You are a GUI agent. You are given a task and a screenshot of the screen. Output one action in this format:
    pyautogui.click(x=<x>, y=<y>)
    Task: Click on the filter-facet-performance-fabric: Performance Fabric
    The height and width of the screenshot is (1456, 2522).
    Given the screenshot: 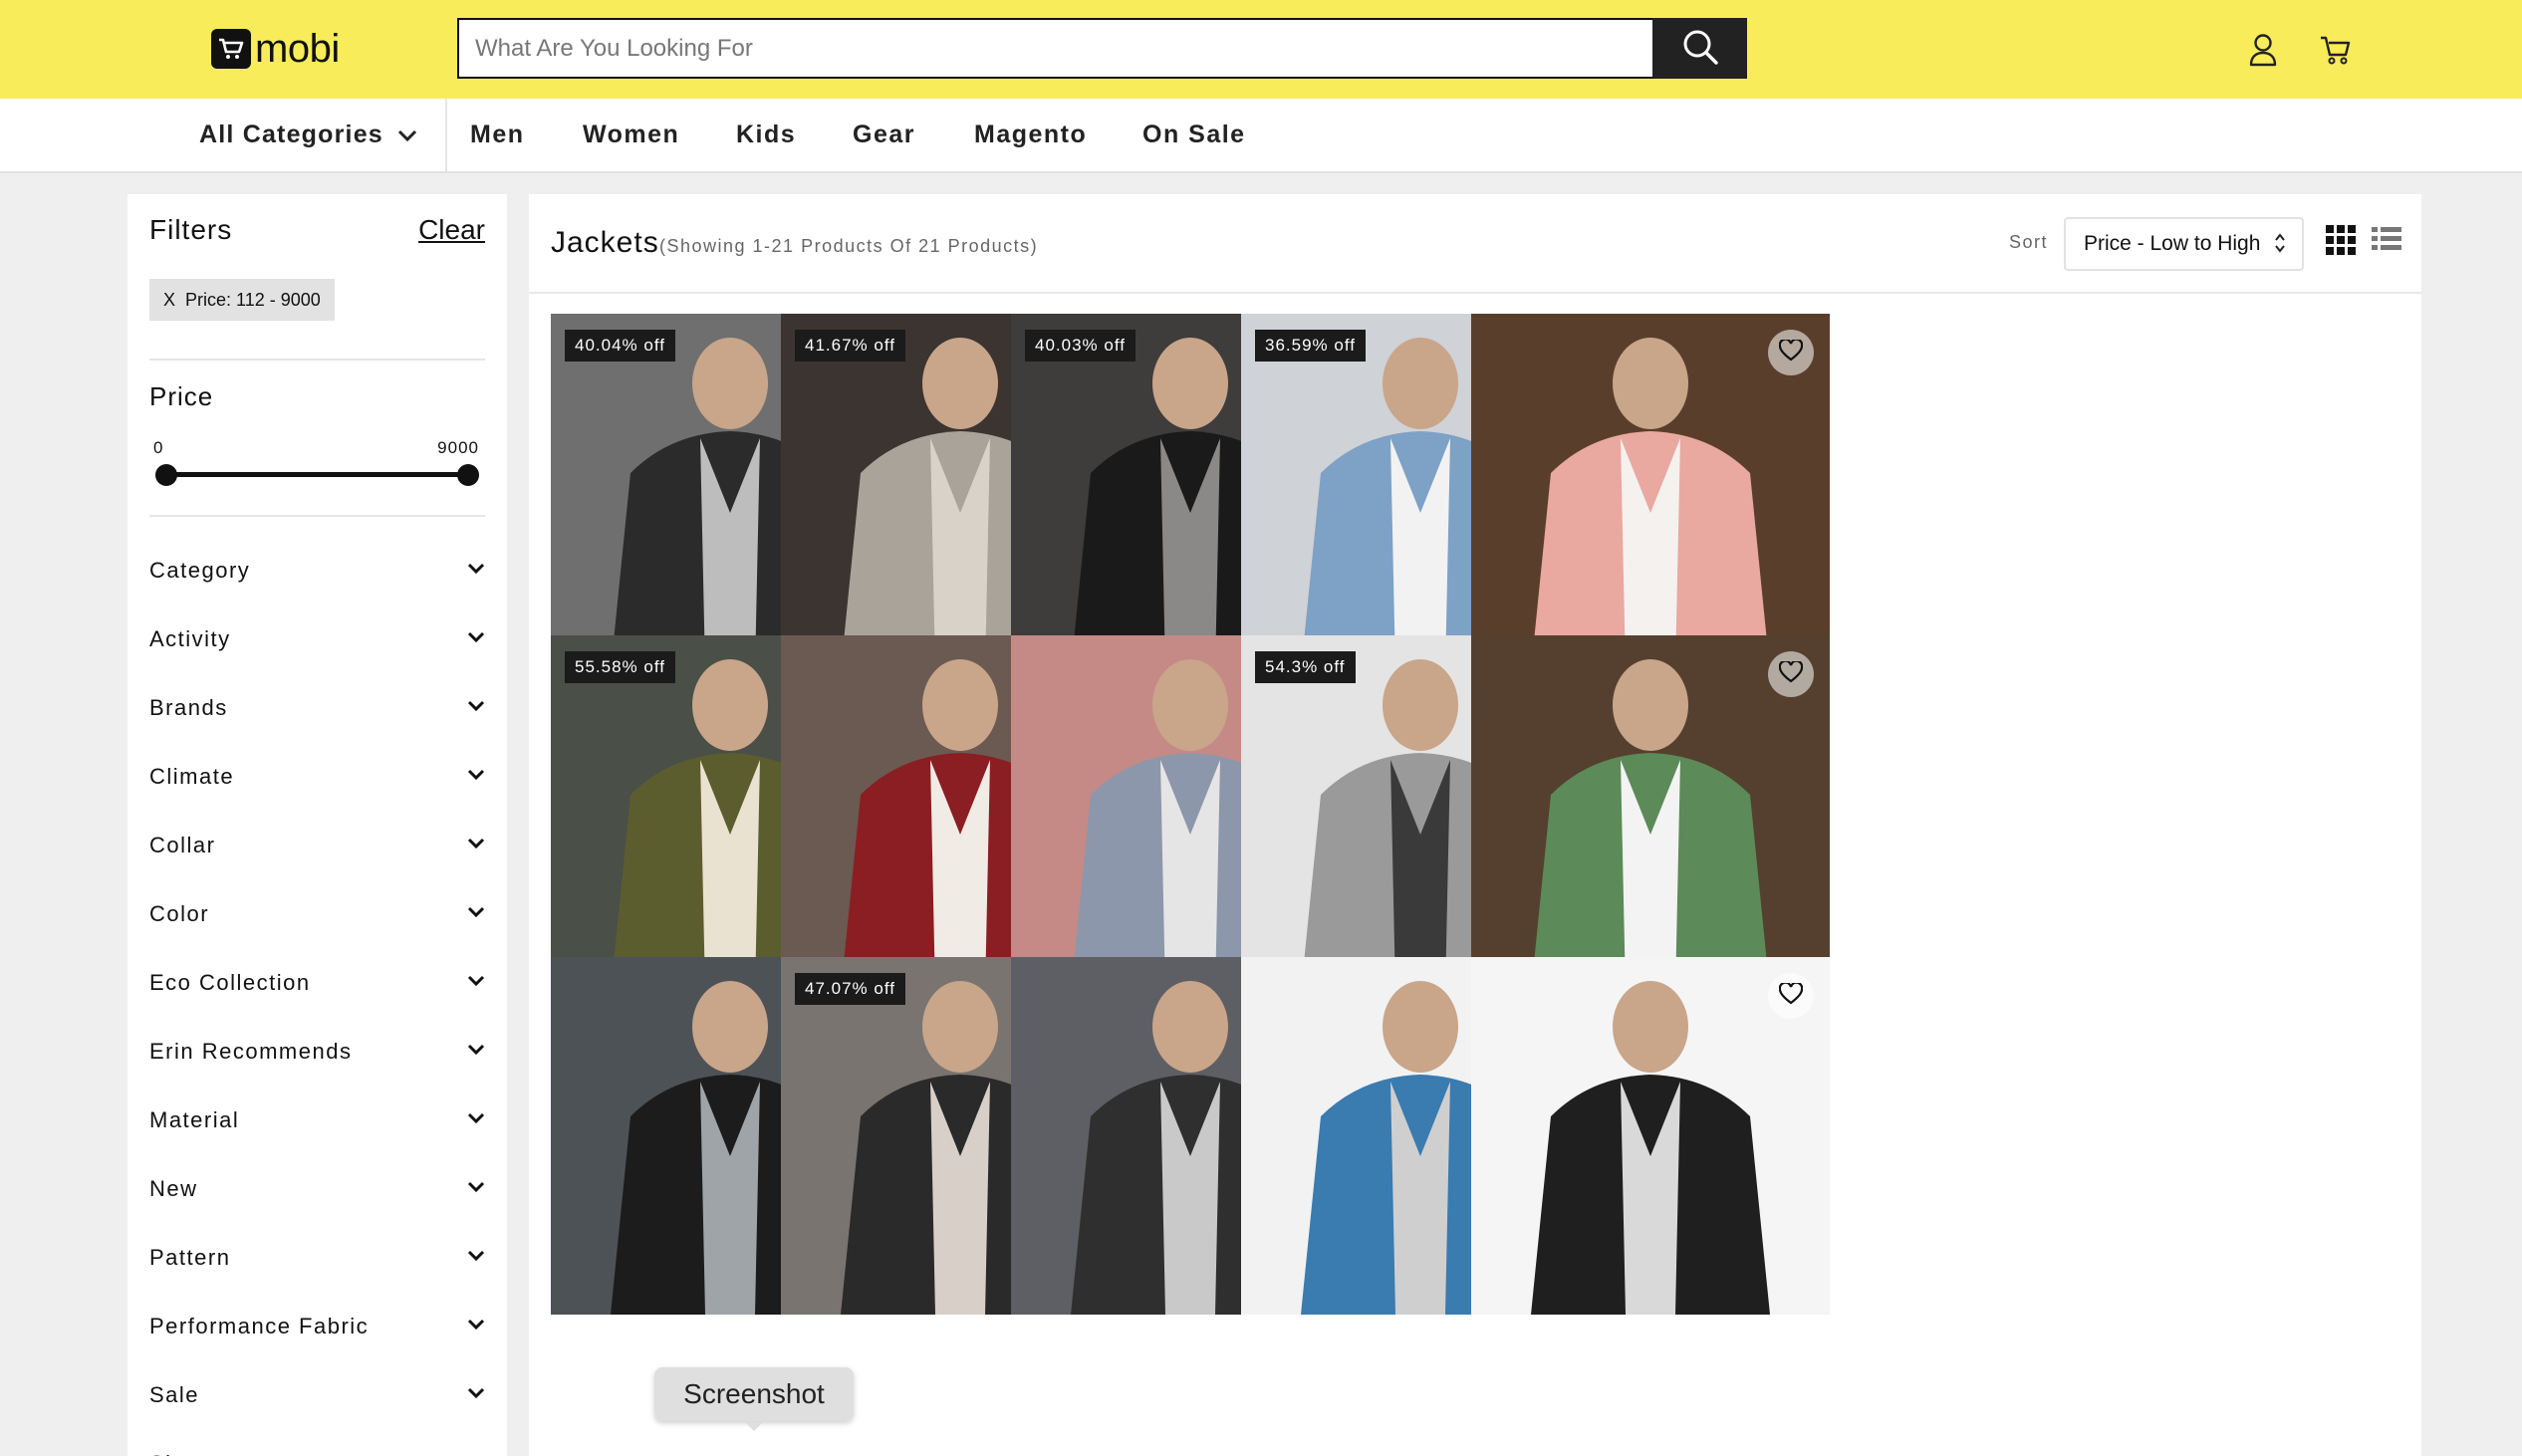 What is the action you would take?
    pyautogui.click(x=317, y=1326)
    